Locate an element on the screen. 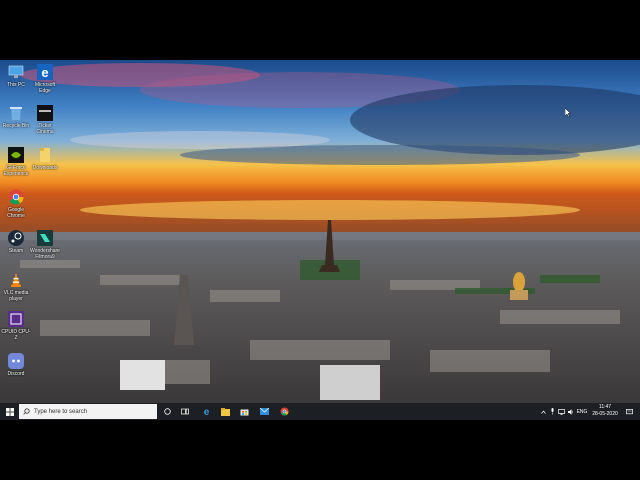  desktop-icon-chrome: Google Chrome is located at coordinates (16, 203).